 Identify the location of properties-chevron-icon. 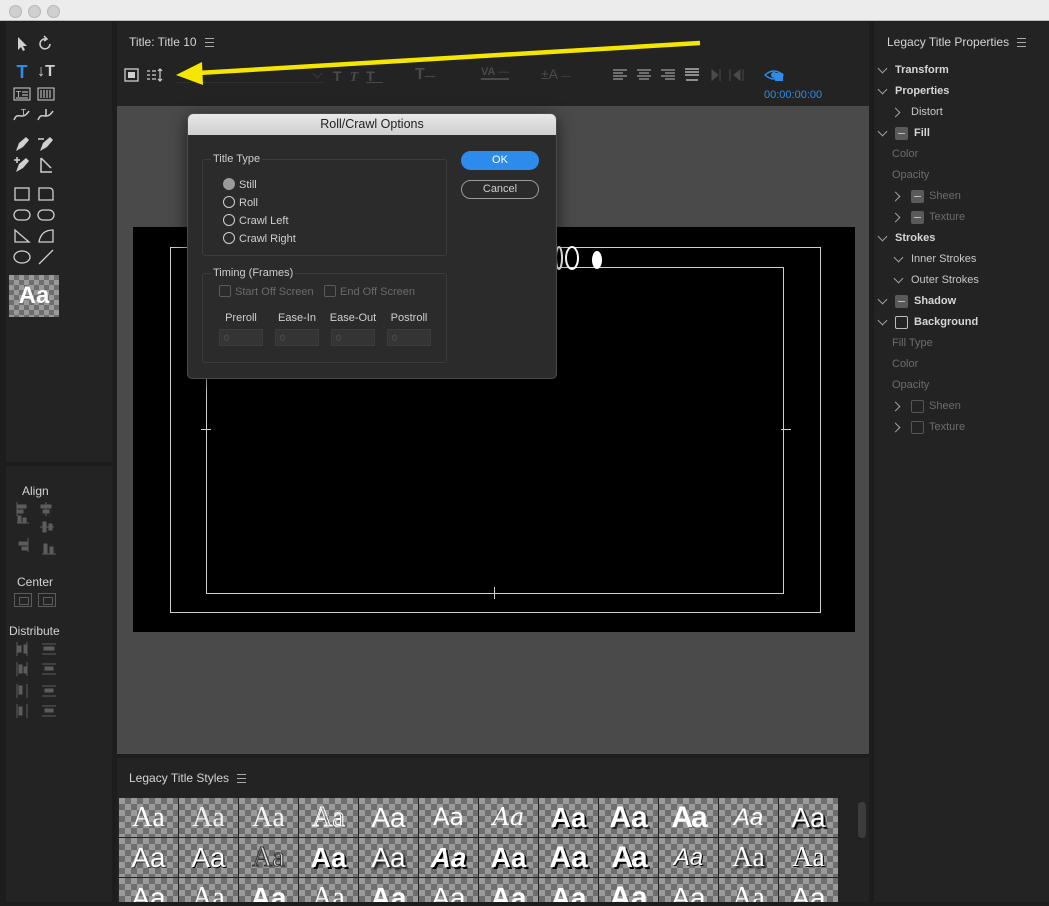
(882, 89).